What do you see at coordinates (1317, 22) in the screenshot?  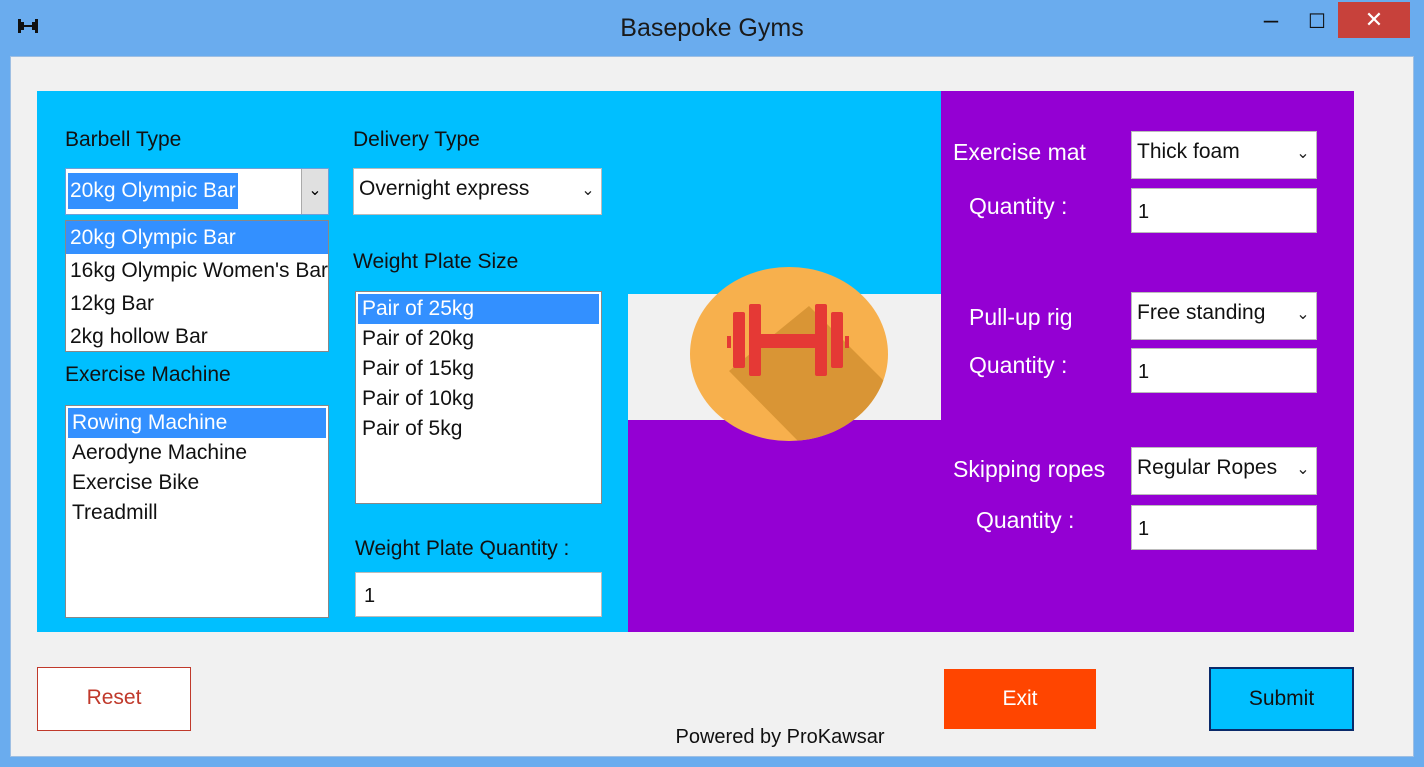 I see `maximize-button: ☐` at bounding box center [1317, 22].